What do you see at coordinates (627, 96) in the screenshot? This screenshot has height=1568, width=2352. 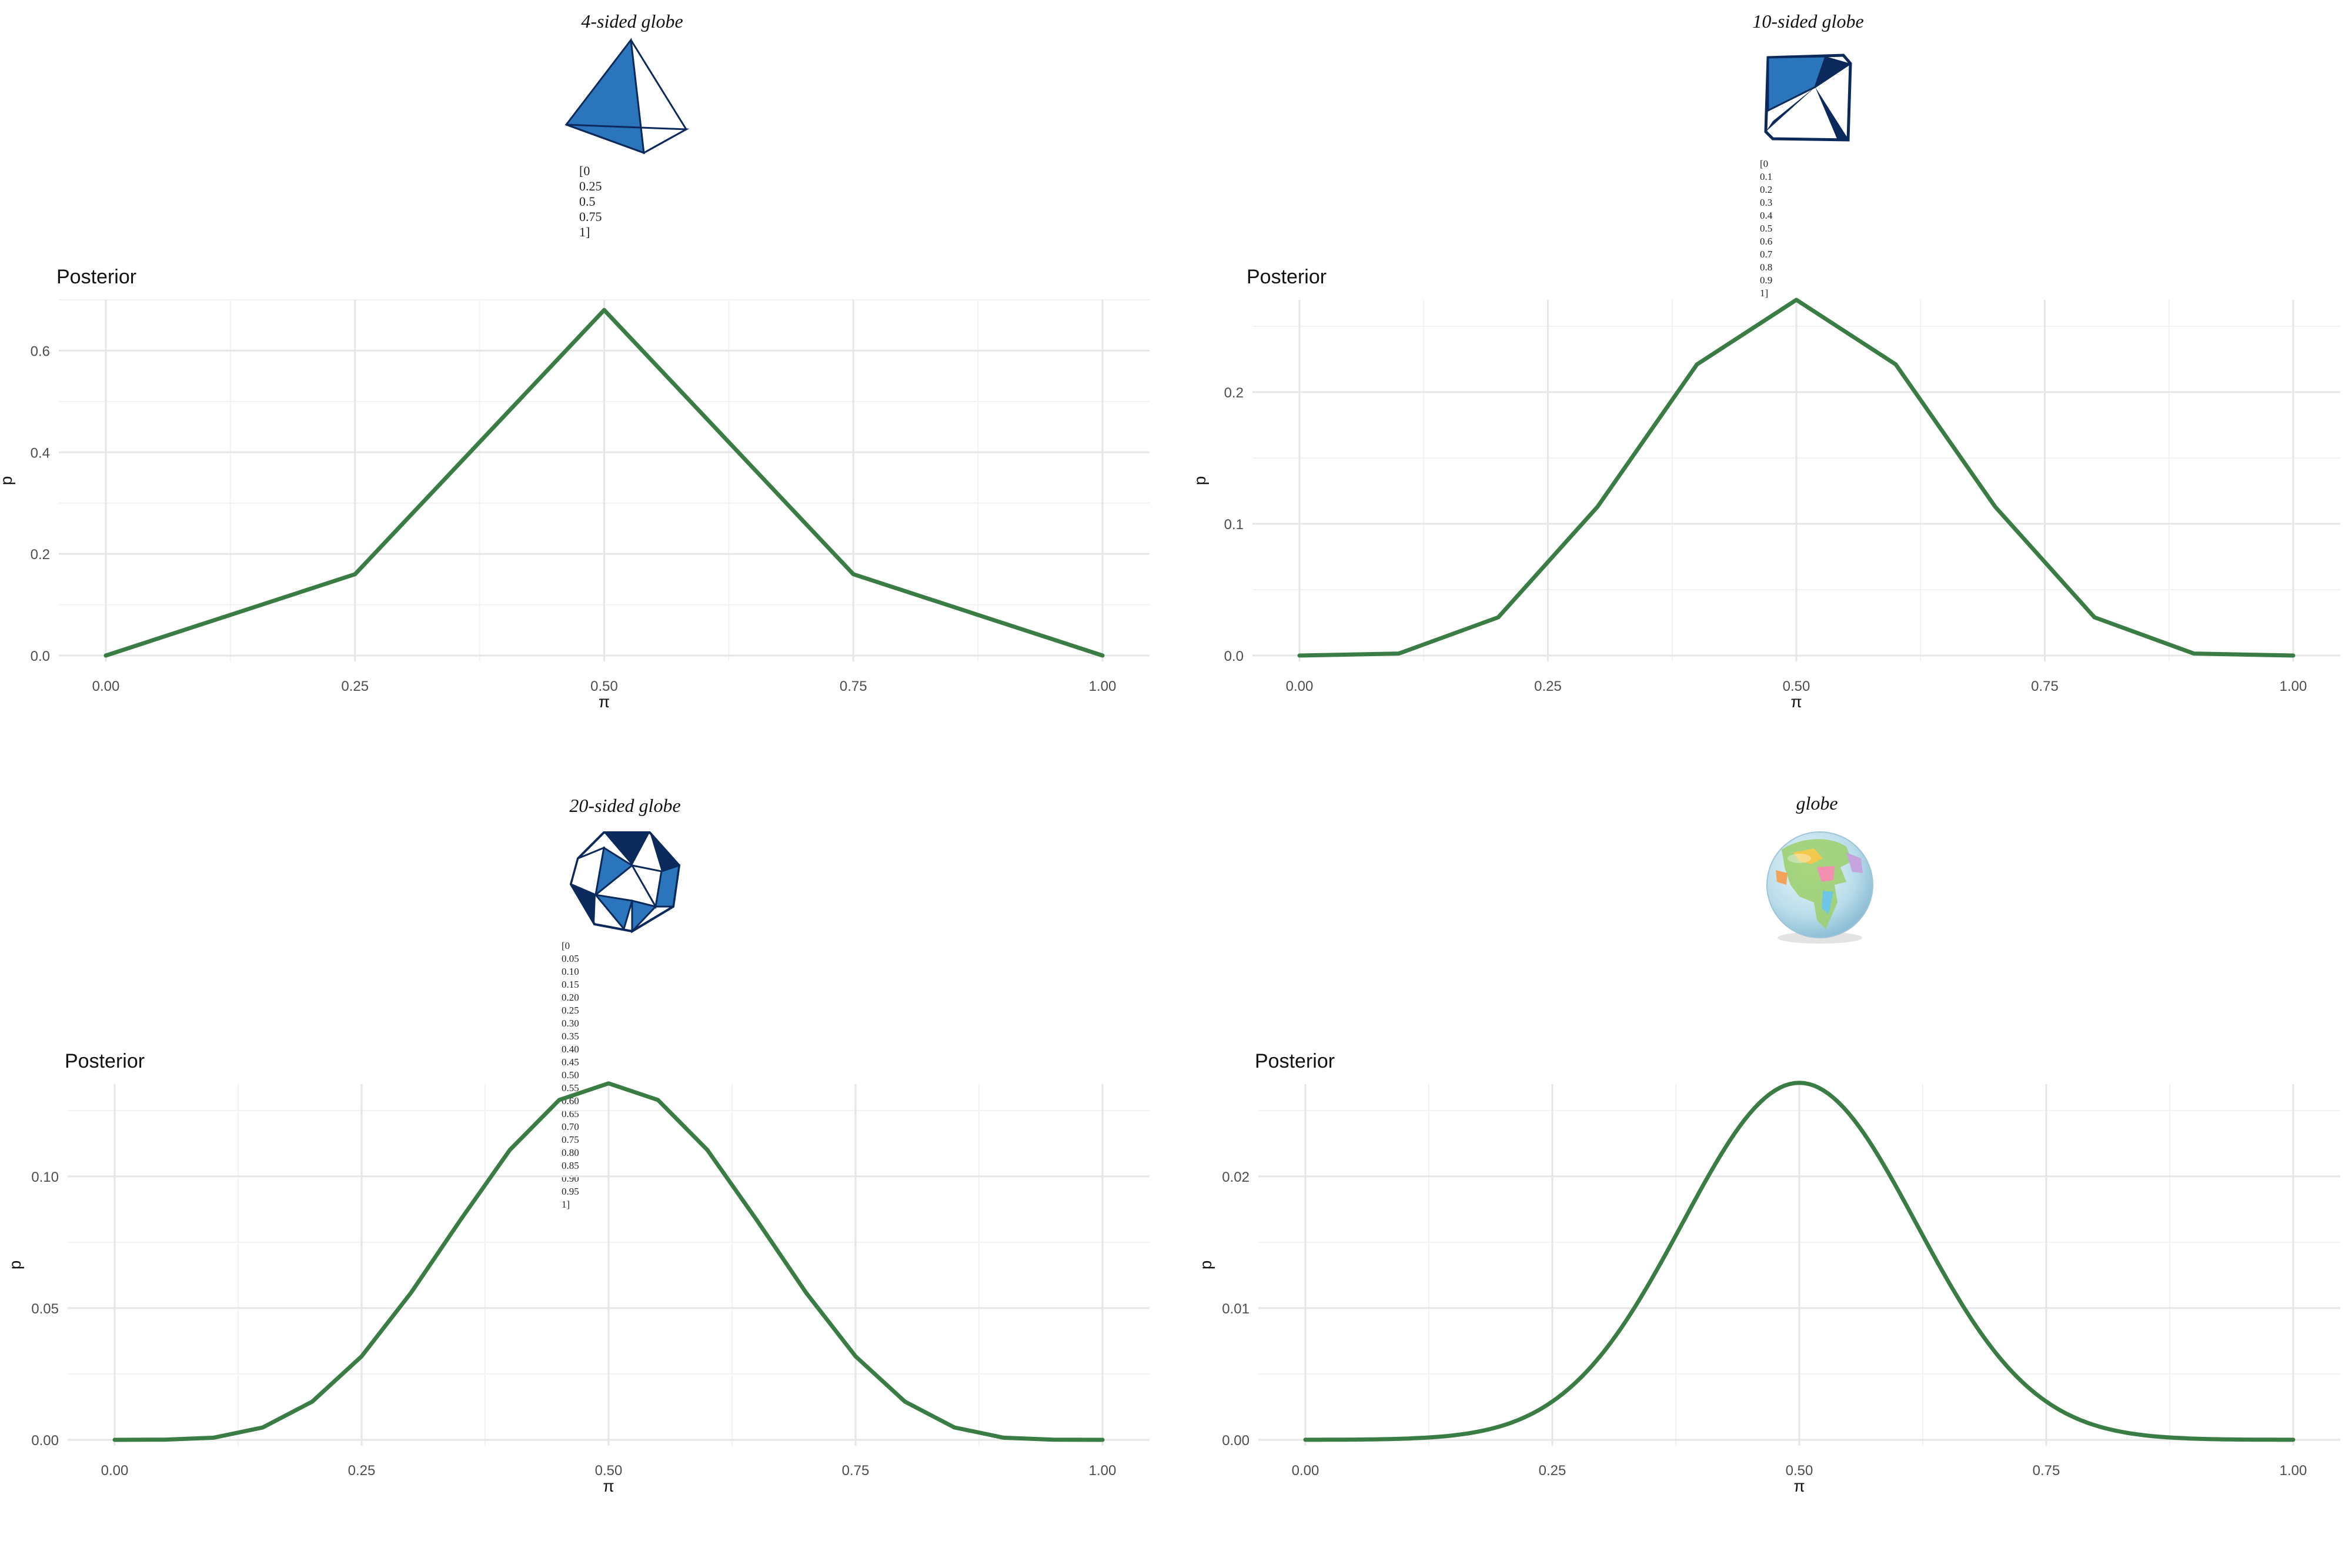 I see `tetrahedron-icon` at bounding box center [627, 96].